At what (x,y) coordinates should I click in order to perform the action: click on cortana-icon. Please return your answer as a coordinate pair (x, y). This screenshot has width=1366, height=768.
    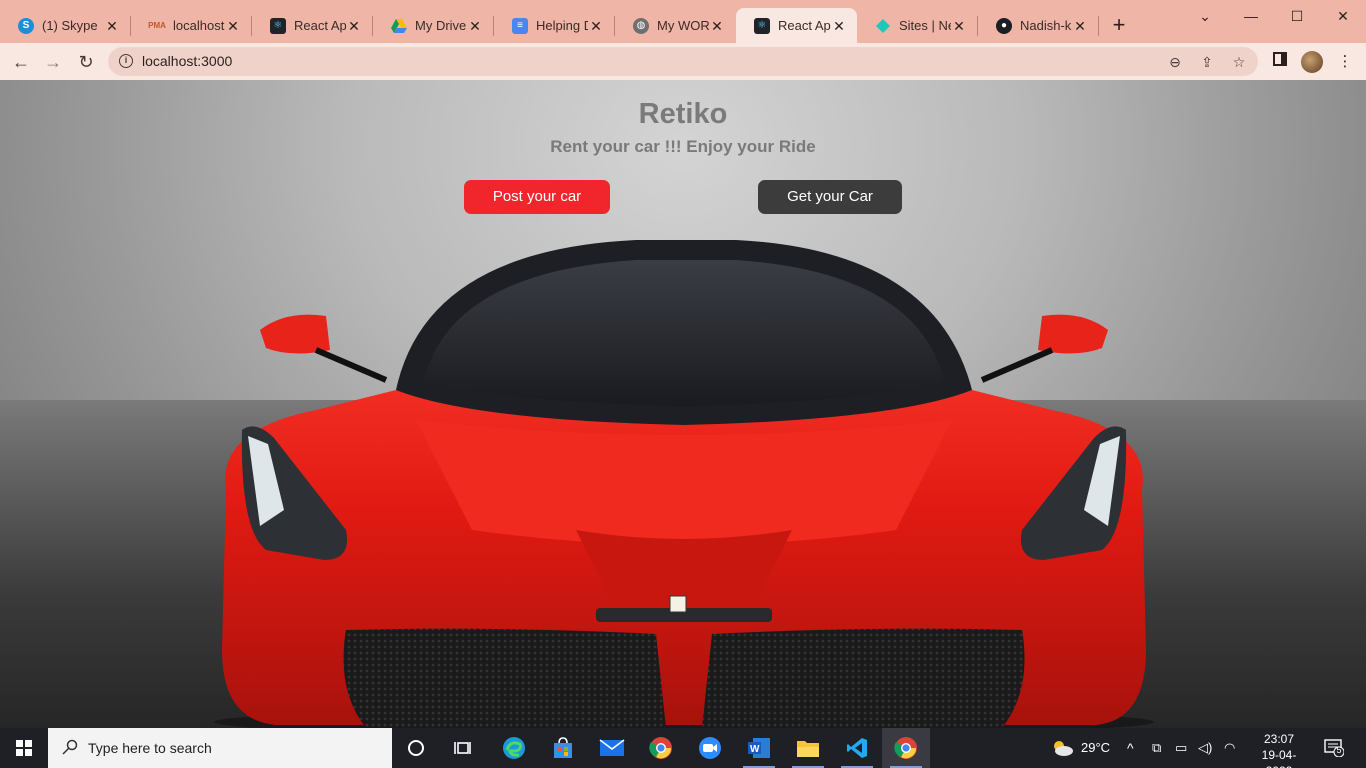
    Looking at the image, I should click on (416, 748).